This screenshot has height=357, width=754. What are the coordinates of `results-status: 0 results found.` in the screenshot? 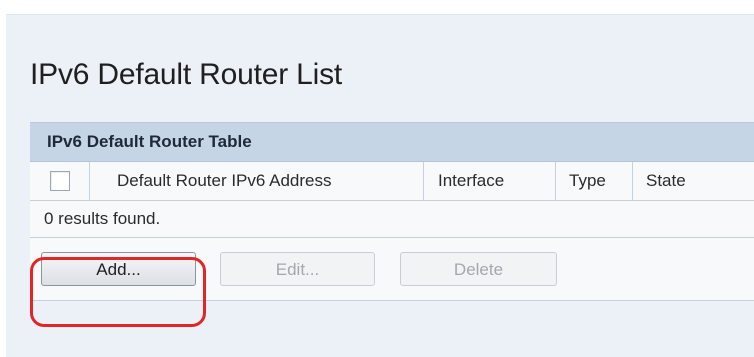 It's located at (392, 219).